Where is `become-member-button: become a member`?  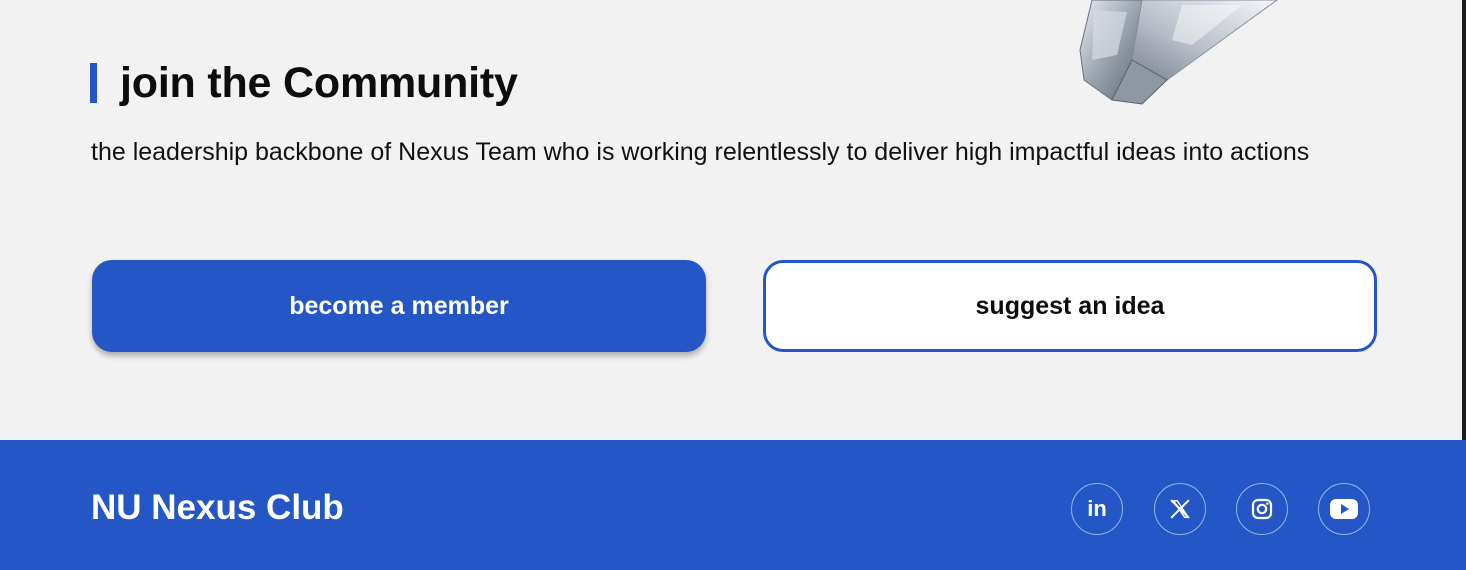
become-member-button: become a member is located at coordinates (399, 306).